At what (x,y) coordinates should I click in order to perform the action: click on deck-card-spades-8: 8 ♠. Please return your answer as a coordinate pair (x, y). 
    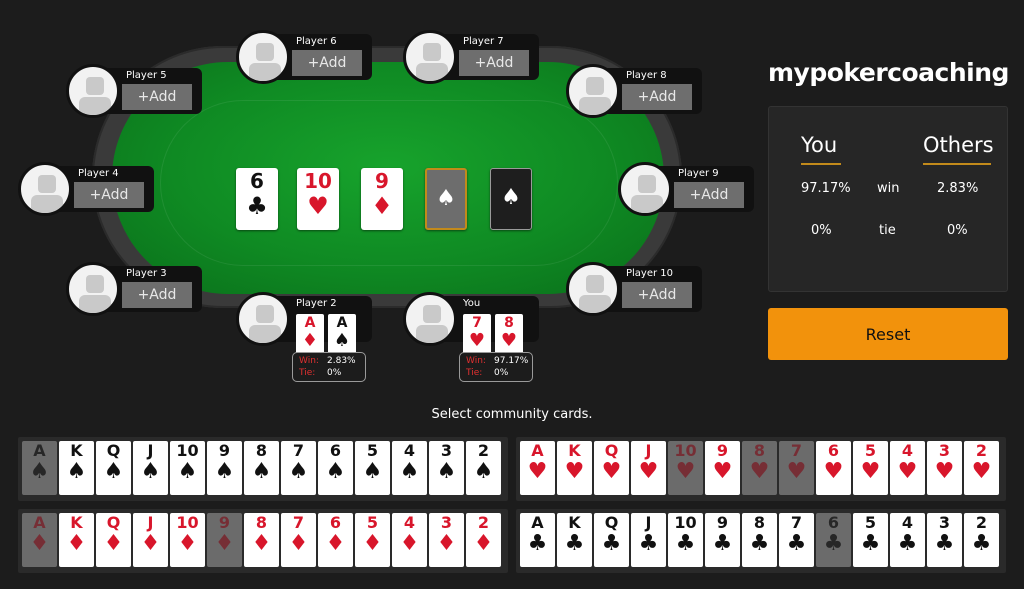
    Looking at the image, I should click on (261, 468).